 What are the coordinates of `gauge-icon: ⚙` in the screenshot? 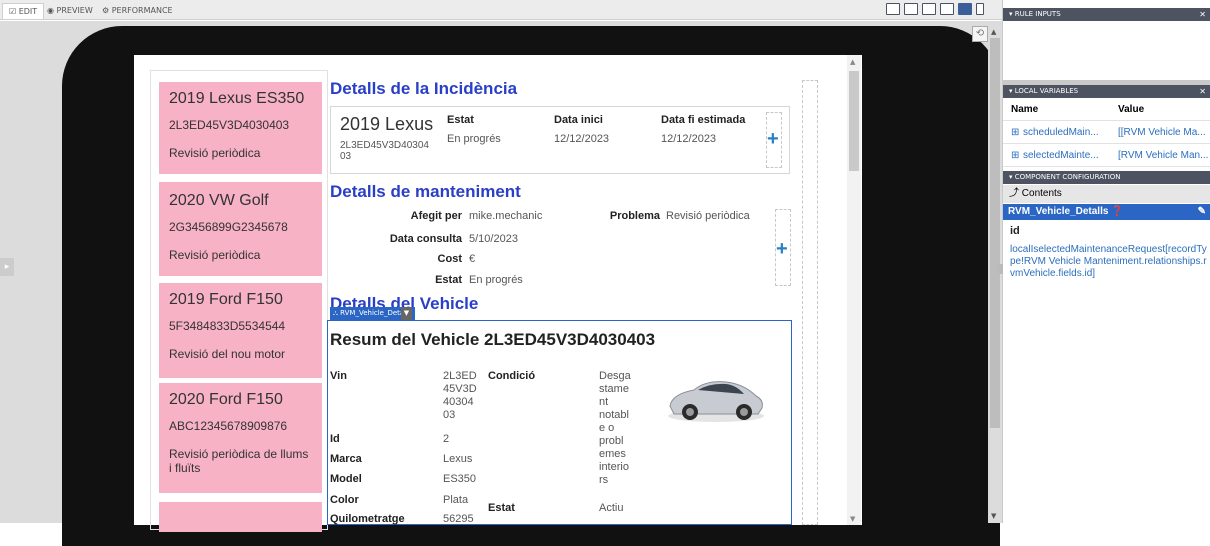 It's located at (107, 10).